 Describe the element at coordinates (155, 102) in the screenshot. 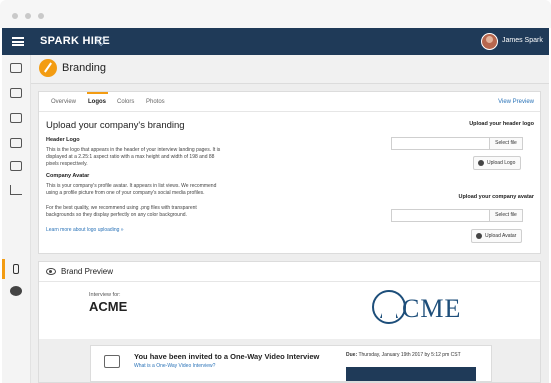

I see `tab-photos: Photos` at that location.